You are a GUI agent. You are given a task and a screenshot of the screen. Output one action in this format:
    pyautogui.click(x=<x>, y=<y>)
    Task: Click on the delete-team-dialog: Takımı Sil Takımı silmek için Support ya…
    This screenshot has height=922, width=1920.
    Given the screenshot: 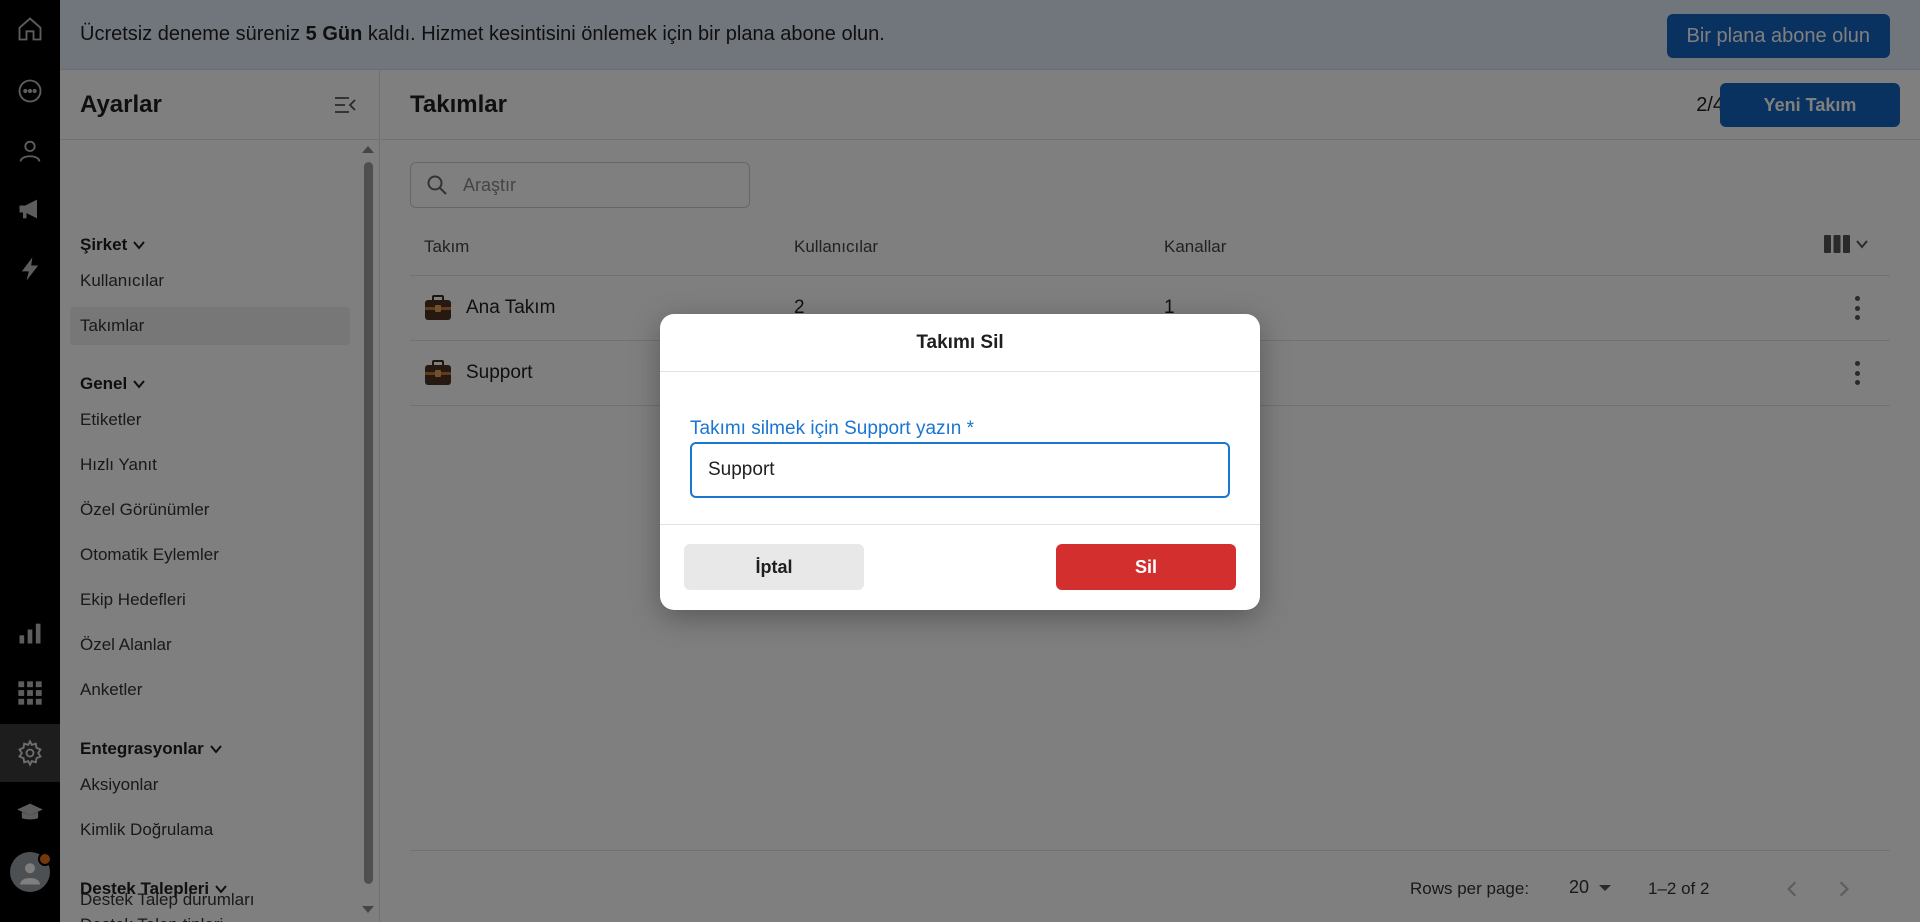 What is the action you would take?
    pyautogui.click(x=960, y=462)
    